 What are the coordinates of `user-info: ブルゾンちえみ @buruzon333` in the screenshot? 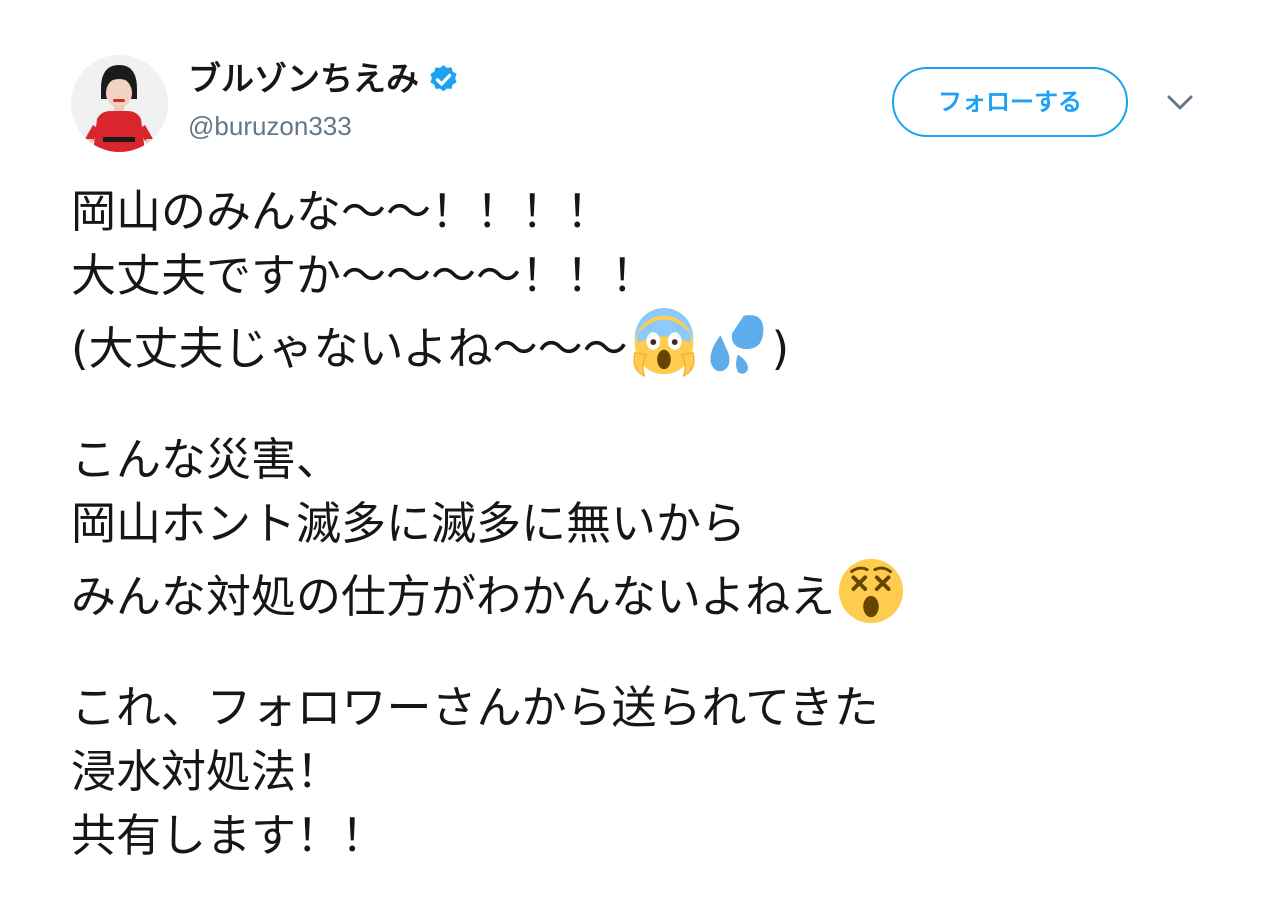 It's located at (324, 100).